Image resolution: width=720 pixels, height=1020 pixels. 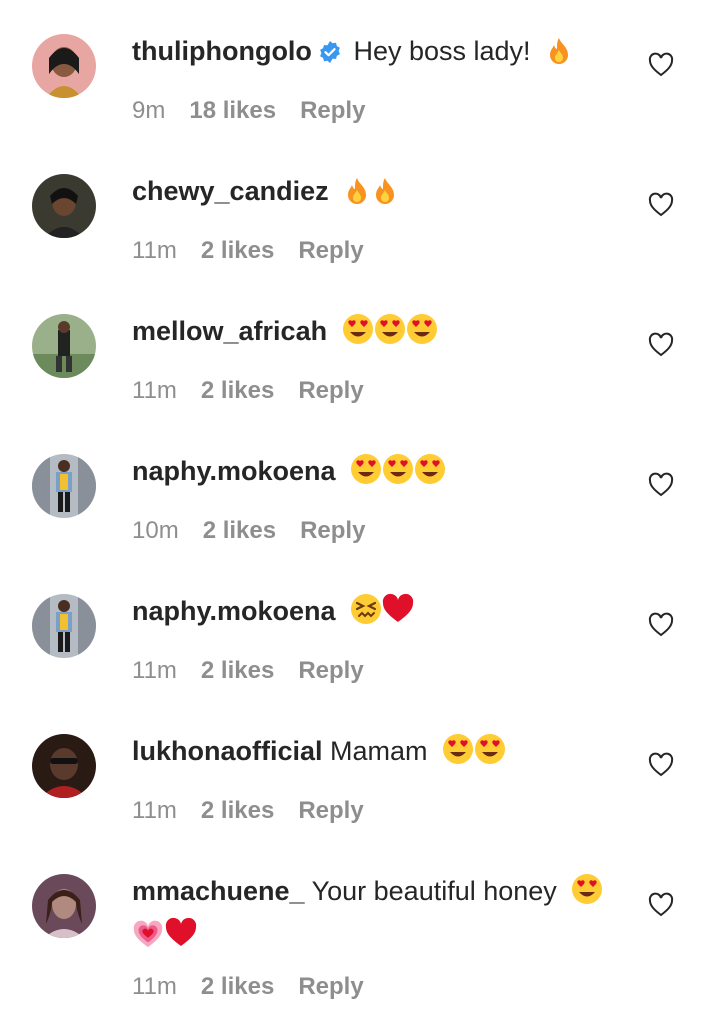 What do you see at coordinates (149, 110) in the screenshot?
I see `comment-time: 9m` at bounding box center [149, 110].